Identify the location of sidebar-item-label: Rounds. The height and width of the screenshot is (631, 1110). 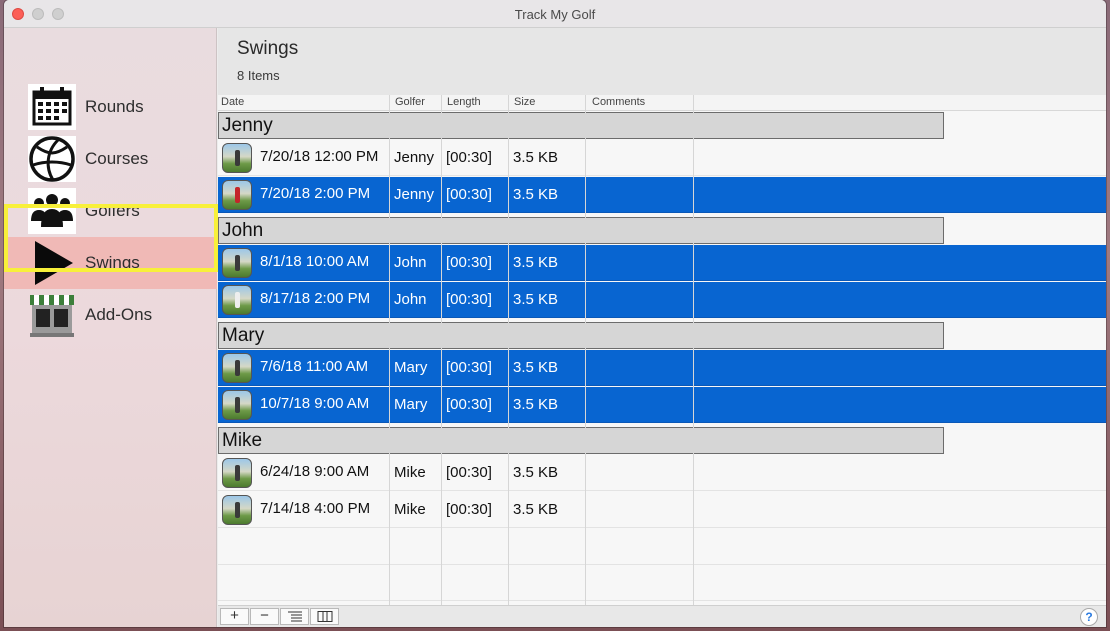
(114, 106).